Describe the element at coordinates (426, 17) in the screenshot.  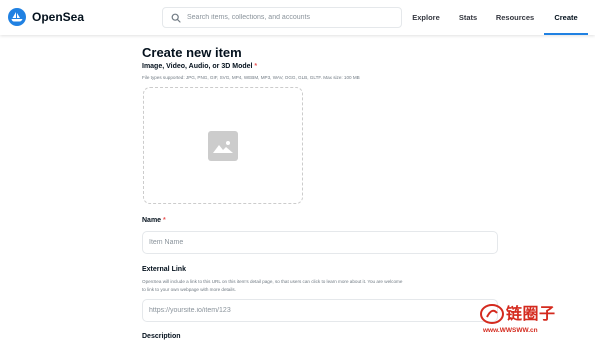
I see `nav-explore: Explore` at that location.